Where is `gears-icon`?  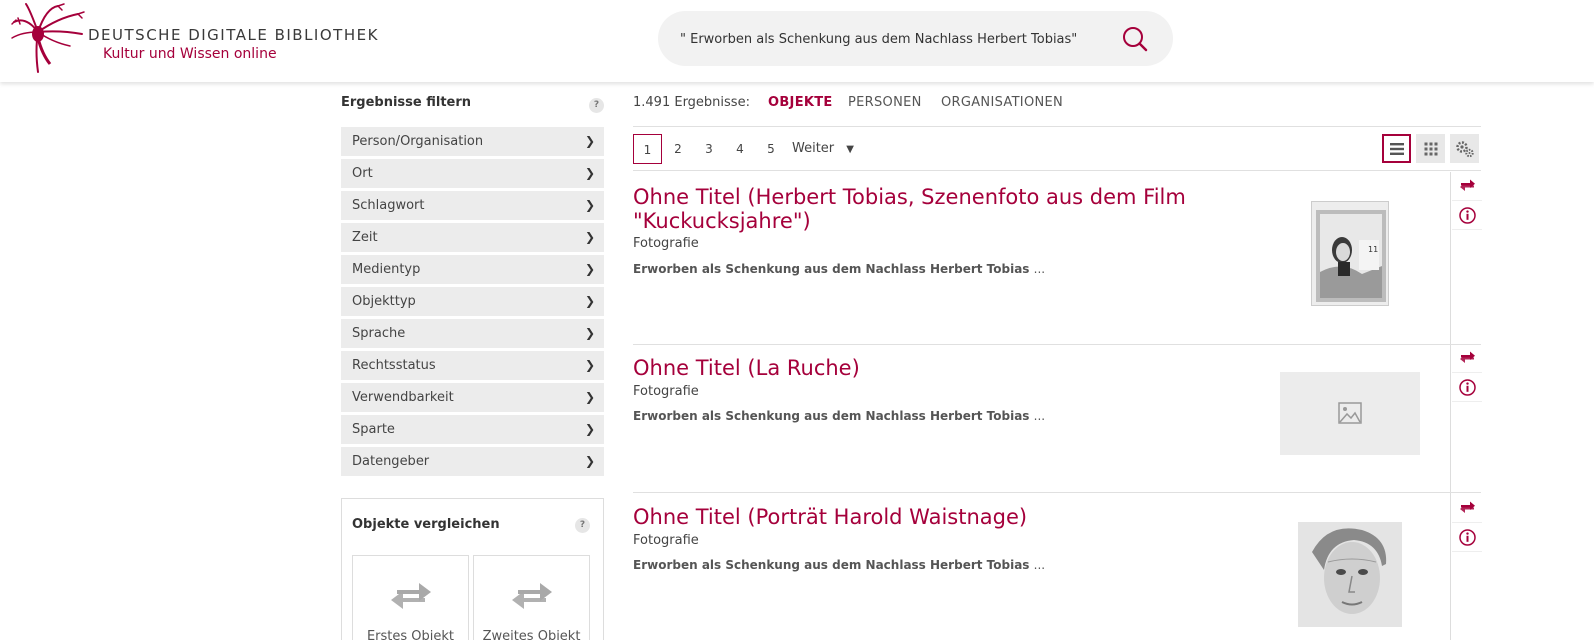
gears-icon is located at coordinates (1464, 148).